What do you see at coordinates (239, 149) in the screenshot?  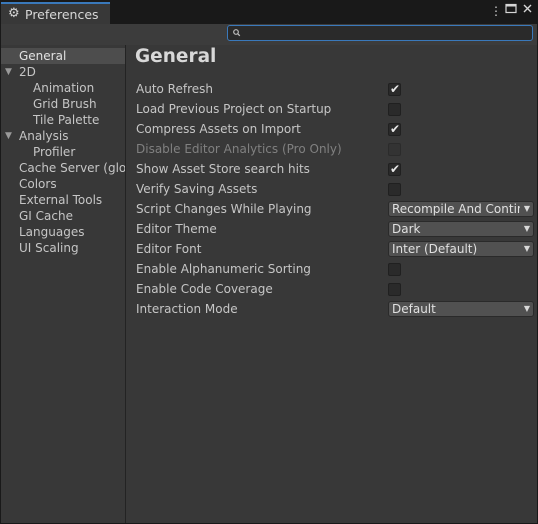 I see `setting-label: Disable Editor Analytics (Pro Only)` at bounding box center [239, 149].